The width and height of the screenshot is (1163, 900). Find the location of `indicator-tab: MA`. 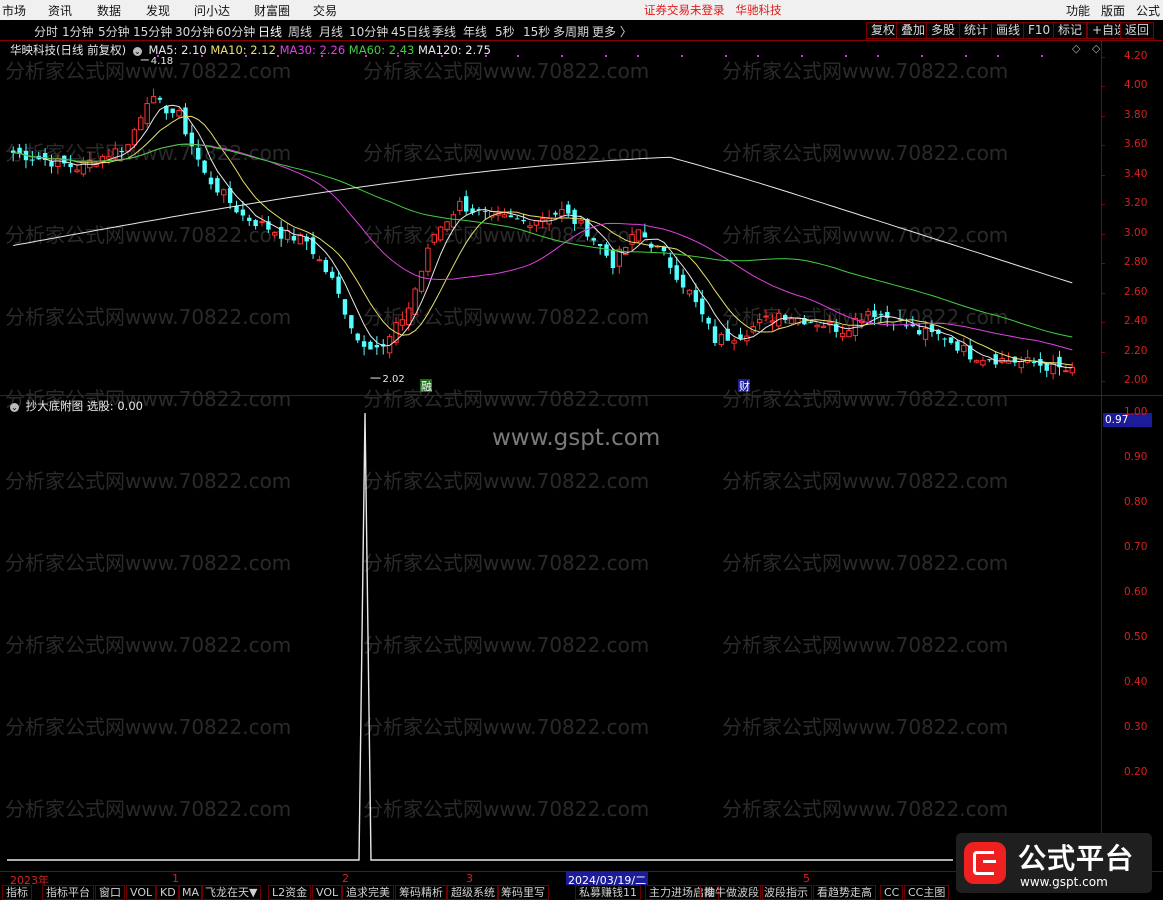

indicator-tab: MA is located at coordinates (191, 892).